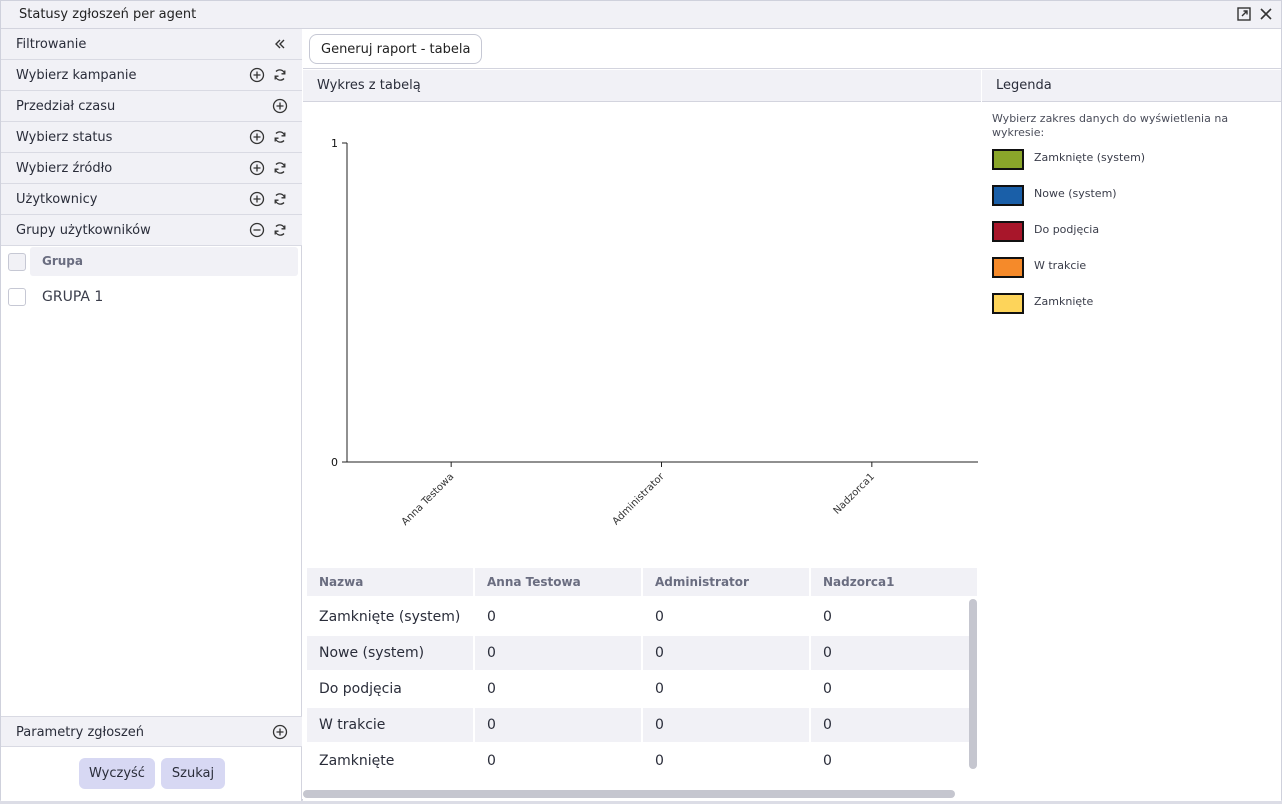 The height and width of the screenshot is (804, 1282). Describe the element at coordinates (334, 143) in the screenshot. I see `y-tick-label: 1` at that location.